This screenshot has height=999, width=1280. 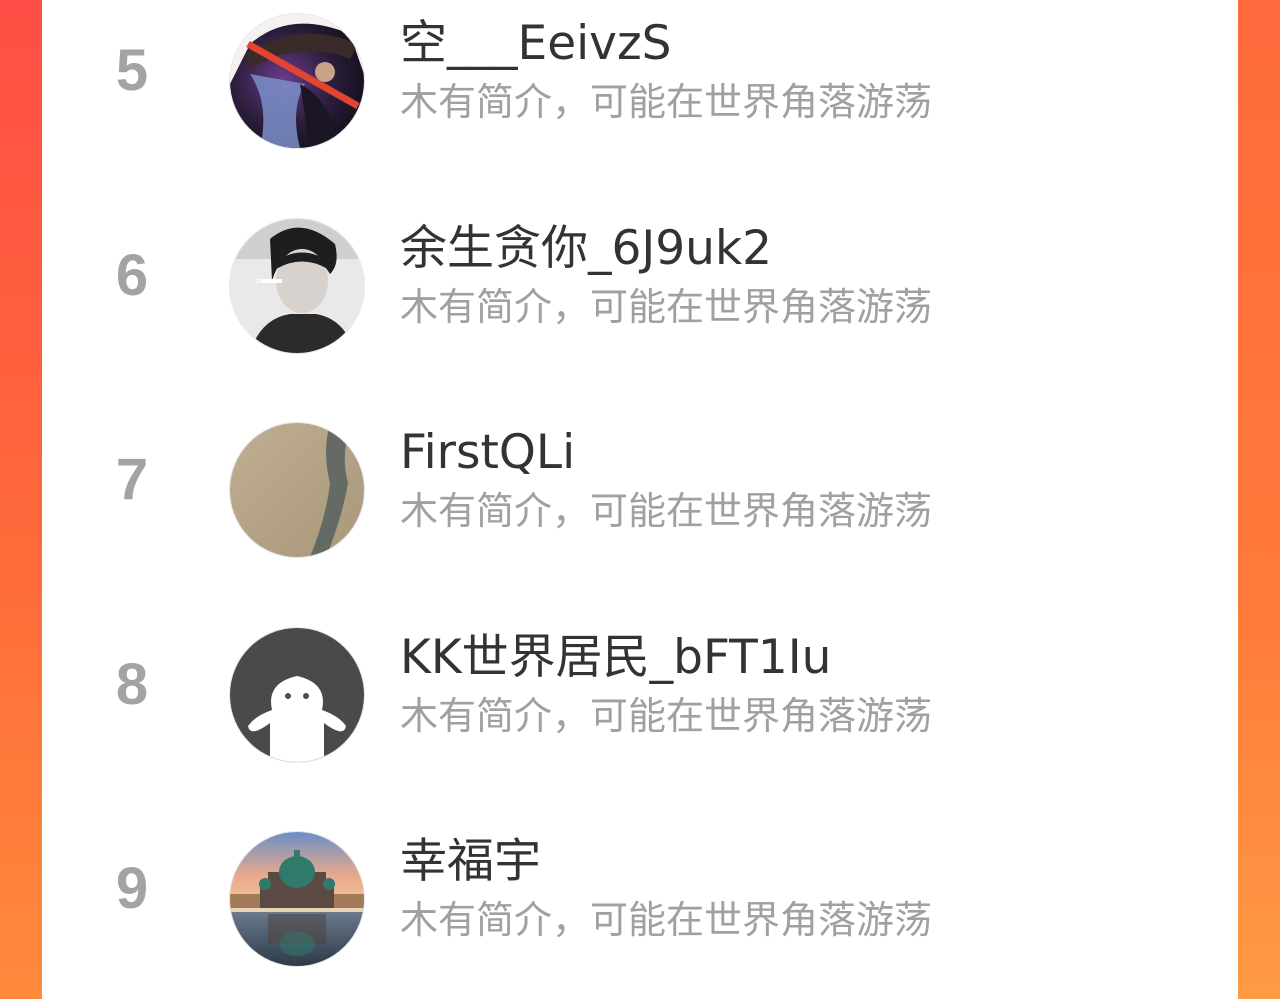 I want to click on samurai-art-avatar-icon, so click(x=297, y=81).